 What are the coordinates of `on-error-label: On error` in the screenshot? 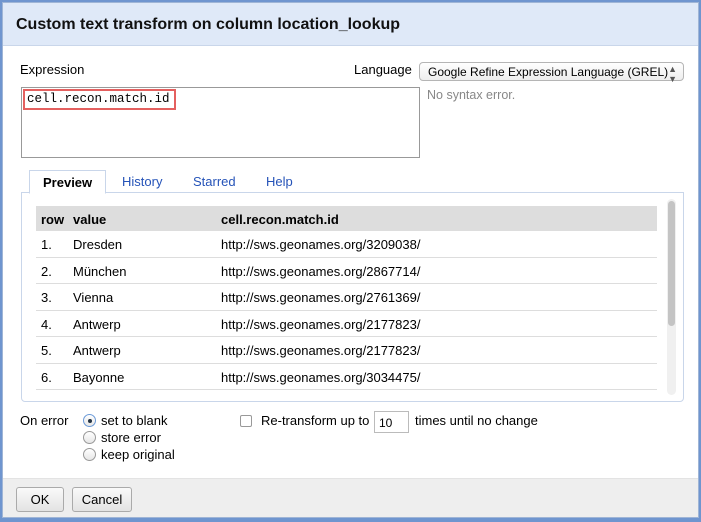 It's located at (44, 420).